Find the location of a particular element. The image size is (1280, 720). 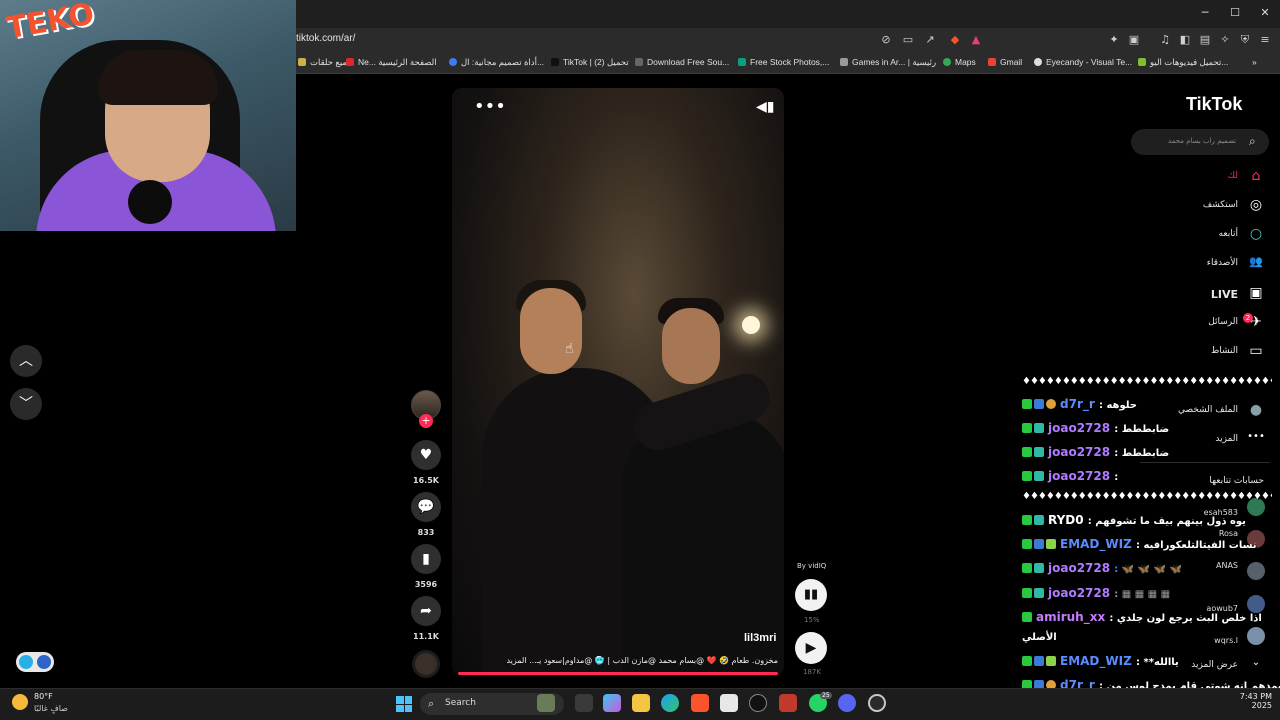

chat-message: d7r_r : حلوهه is located at coordinates (1151, 407).